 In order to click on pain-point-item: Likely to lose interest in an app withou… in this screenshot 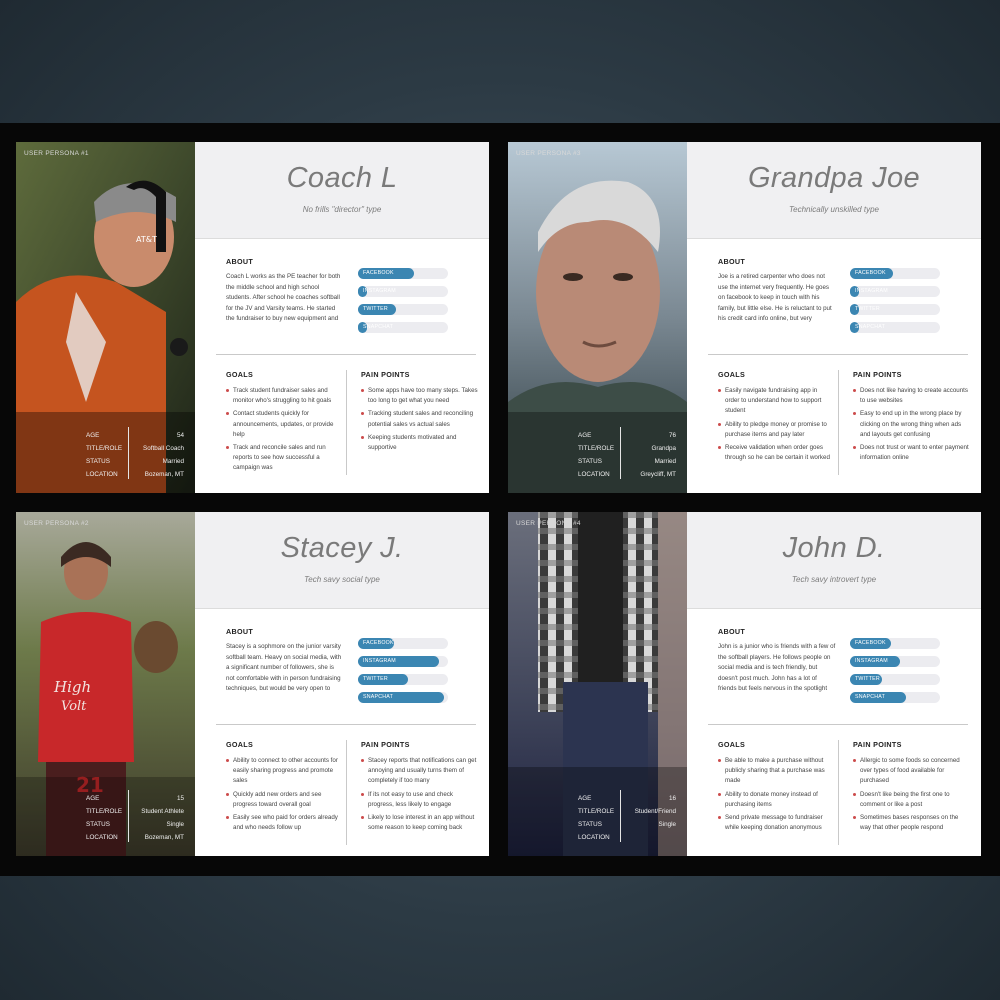, I will do `click(420, 823)`.